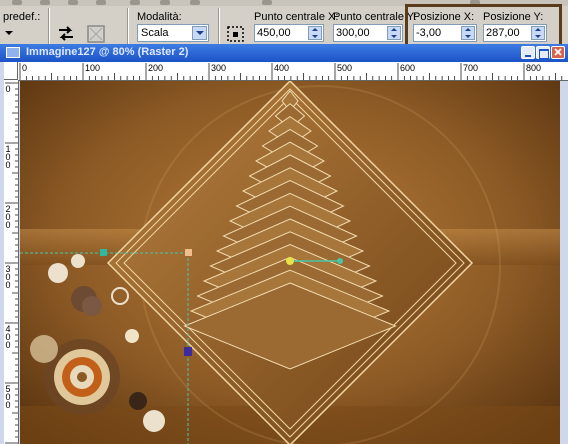 This screenshot has width=568, height=444. I want to click on center-point-handle, so click(290, 261).